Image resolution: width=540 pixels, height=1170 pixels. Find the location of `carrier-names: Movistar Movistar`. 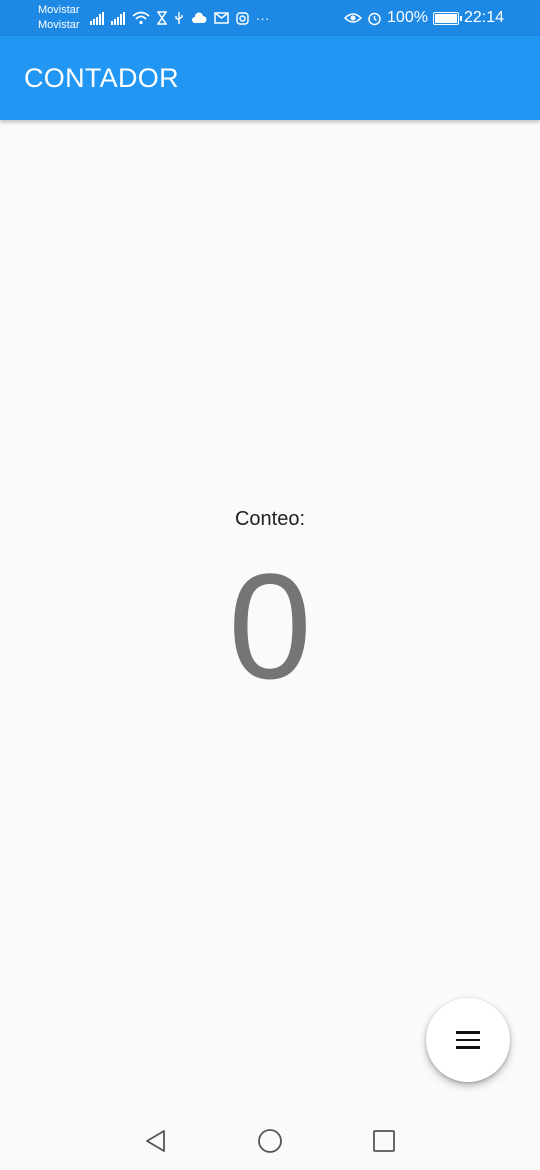

carrier-names: Movistar Movistar is located at coordinates (59, 18).